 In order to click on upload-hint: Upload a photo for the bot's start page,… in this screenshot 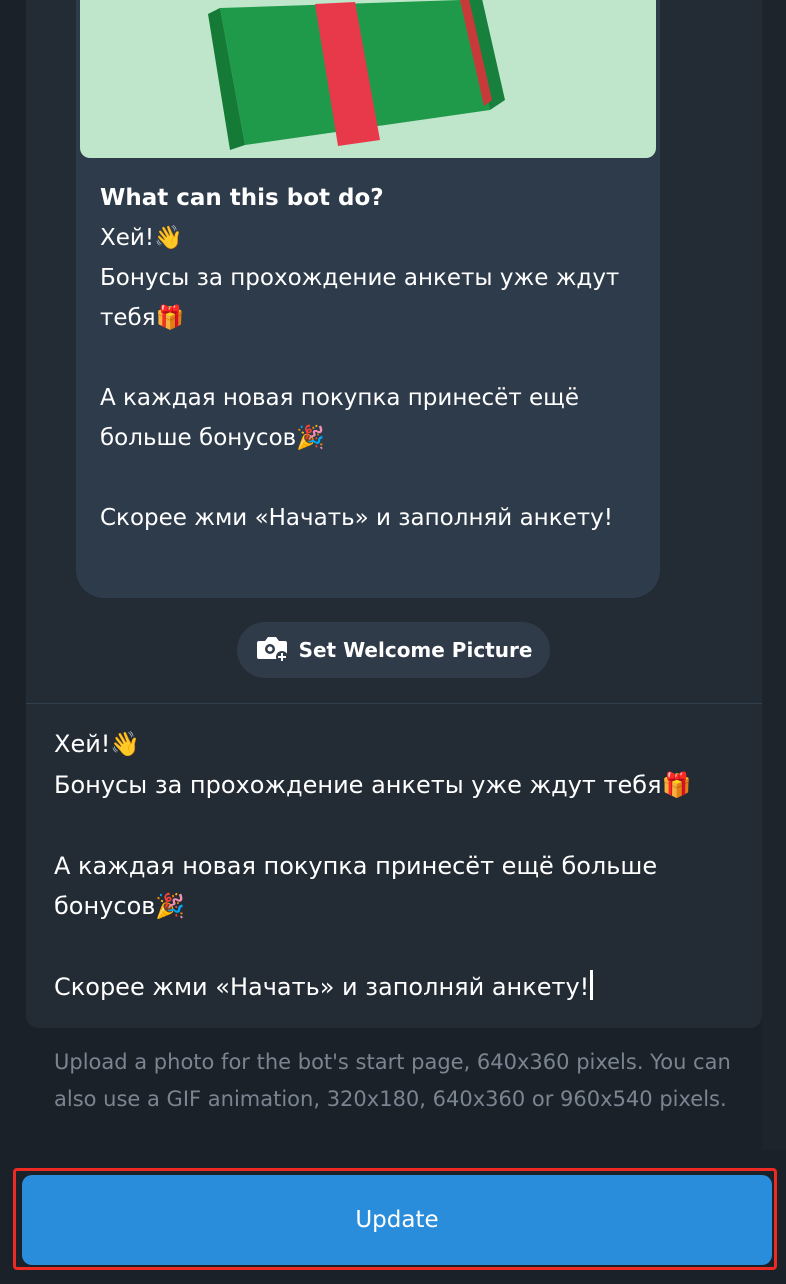, I will do `click(392, 1080)`.